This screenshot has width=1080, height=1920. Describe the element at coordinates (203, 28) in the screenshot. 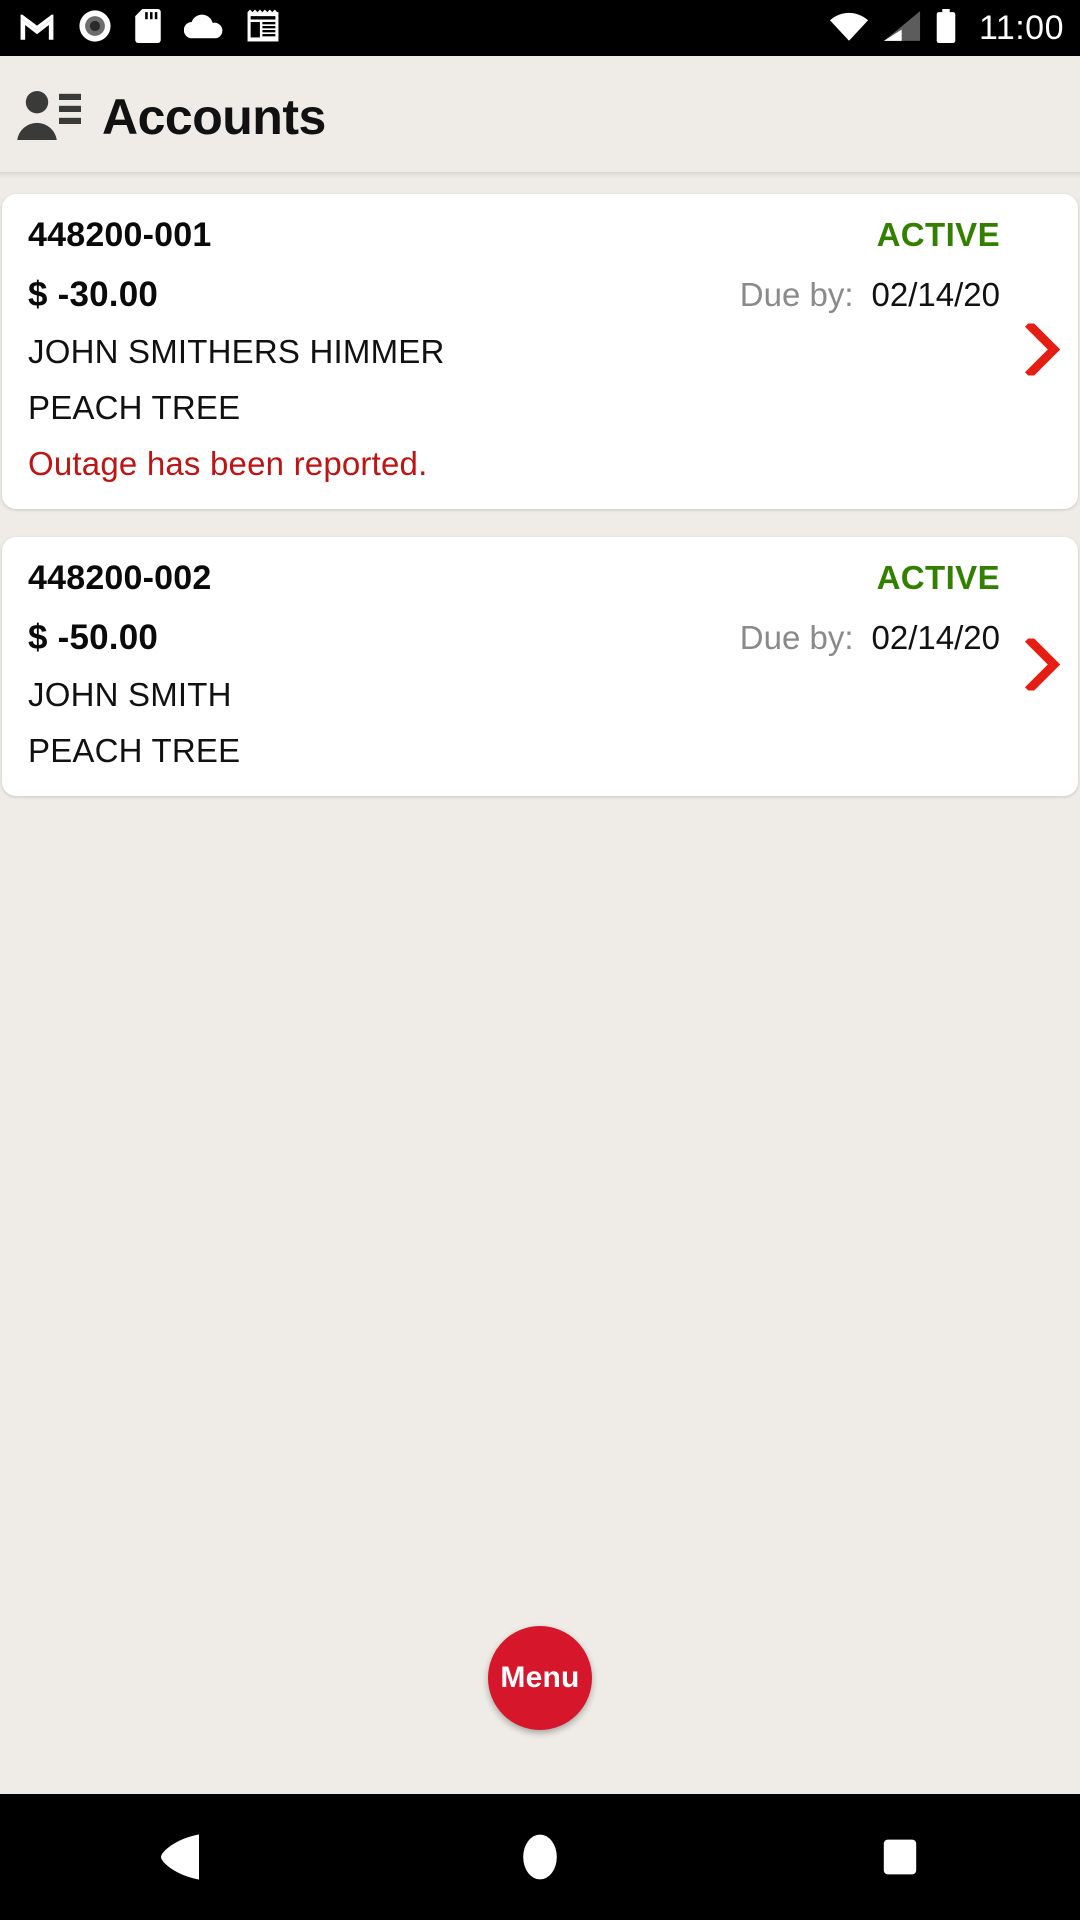

I see `cloud-icon` at that location.